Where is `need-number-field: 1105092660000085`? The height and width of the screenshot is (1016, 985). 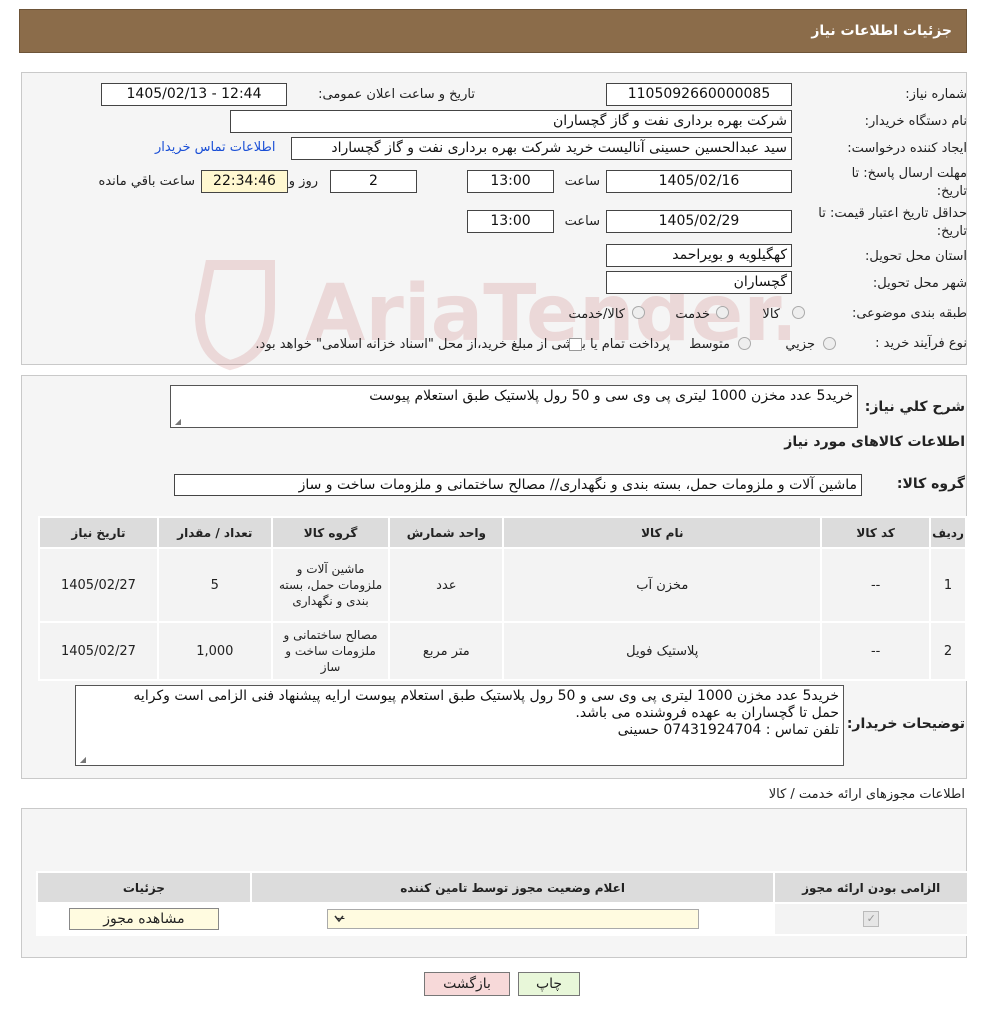
need-number-field: 1105092660000085 is located at coordinates (699, 94).